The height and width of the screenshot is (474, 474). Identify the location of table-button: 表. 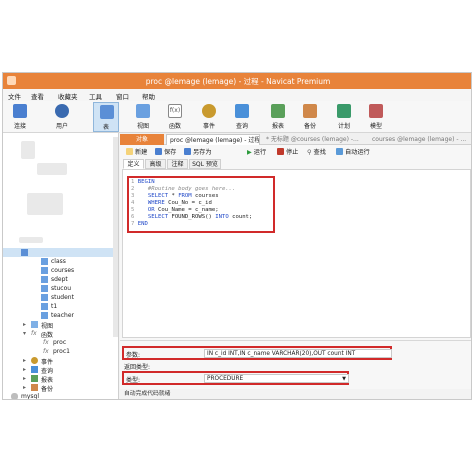
(106, 117).